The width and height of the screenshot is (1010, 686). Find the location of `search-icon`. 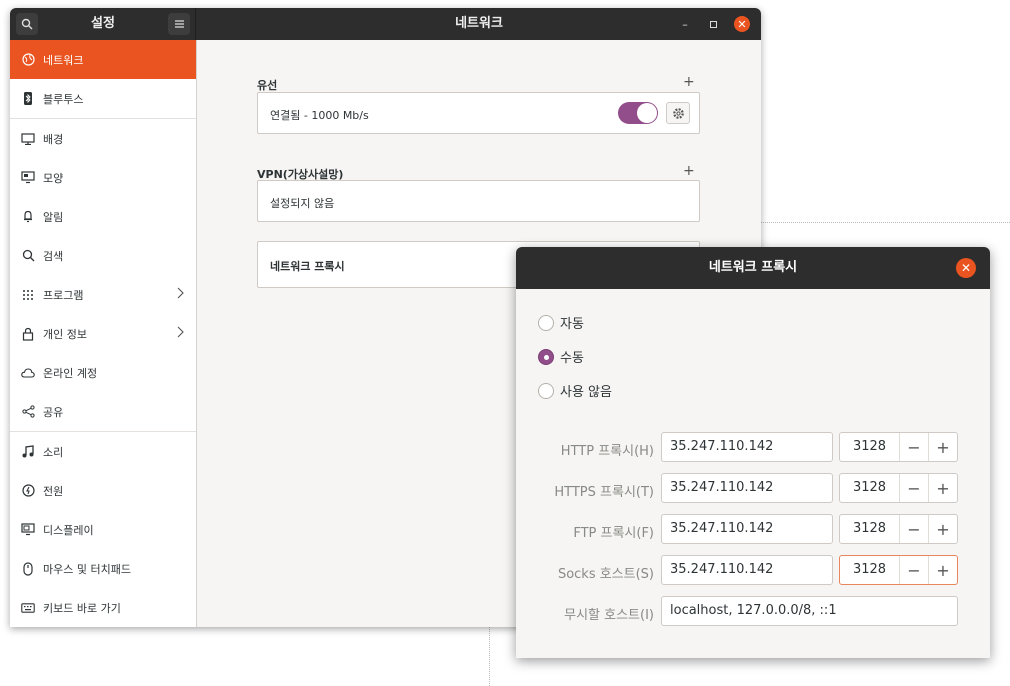

search-icon is located at coordinates (27, 24).